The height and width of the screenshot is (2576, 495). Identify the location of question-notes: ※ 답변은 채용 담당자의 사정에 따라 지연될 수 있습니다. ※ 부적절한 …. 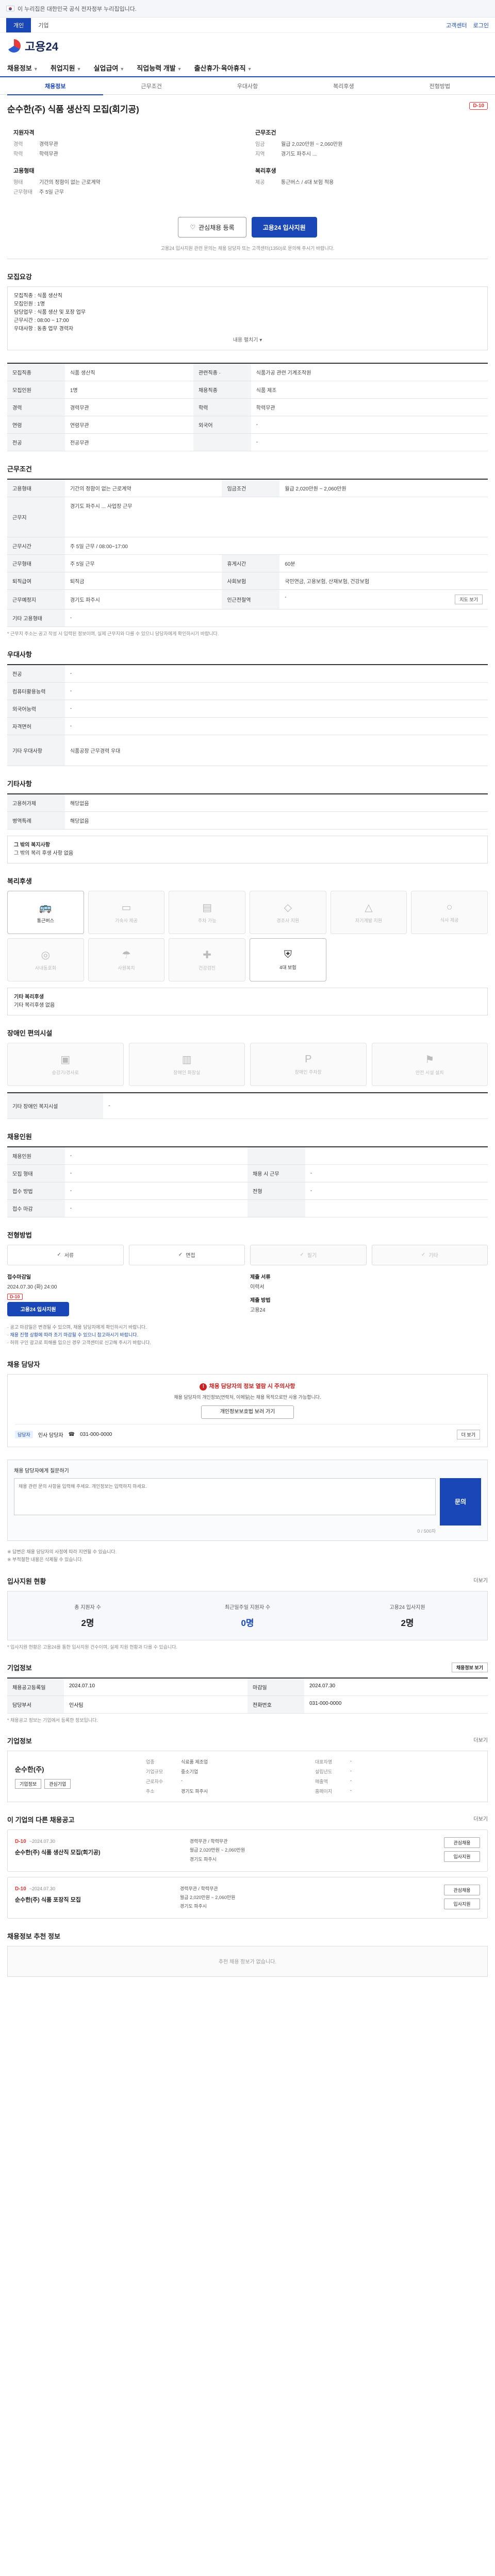
(247, 1556).